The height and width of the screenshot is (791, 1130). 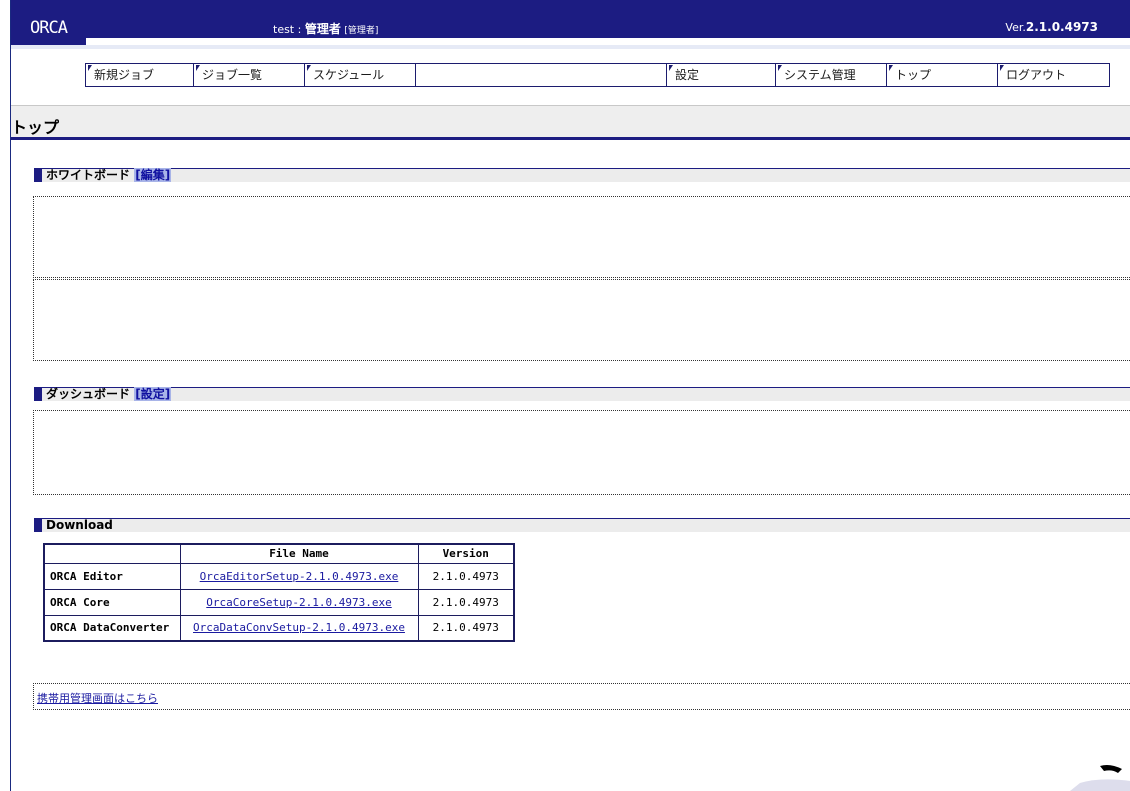 I want to click on nav-system-admin: システム管理, so click(x=831, y=75).